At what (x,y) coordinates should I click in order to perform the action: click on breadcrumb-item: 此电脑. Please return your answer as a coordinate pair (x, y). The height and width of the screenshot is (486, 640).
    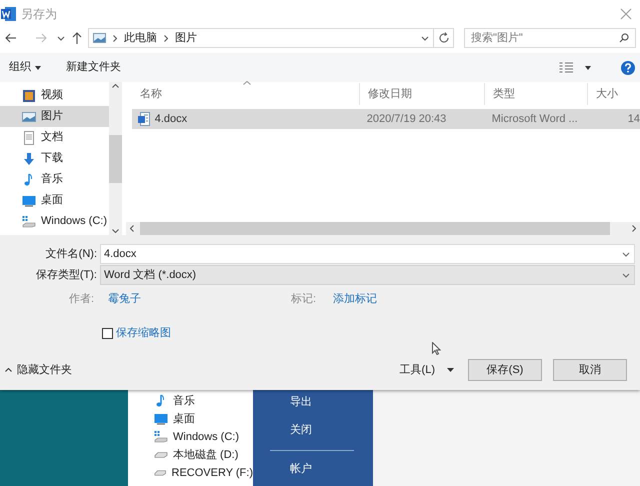
    Looking at the image, I should click on (140, 38).